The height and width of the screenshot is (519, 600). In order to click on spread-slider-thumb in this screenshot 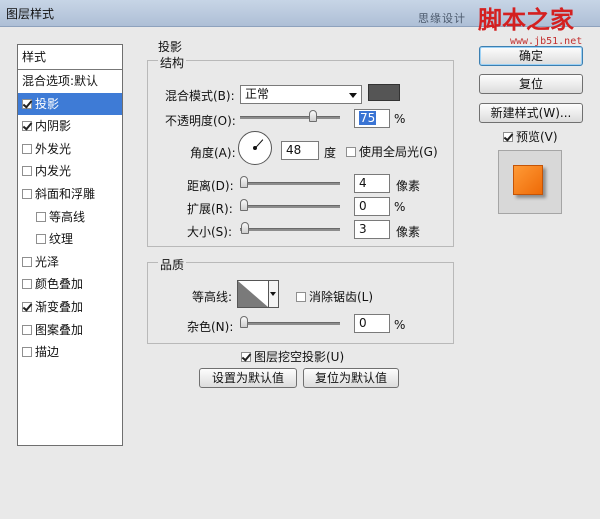, I will do `click(244, 205)`.